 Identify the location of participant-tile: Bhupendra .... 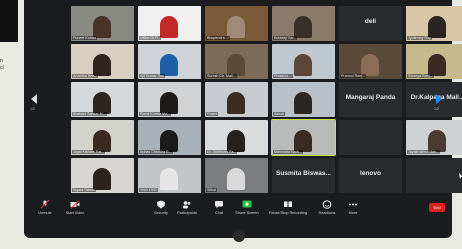
(236, 23).